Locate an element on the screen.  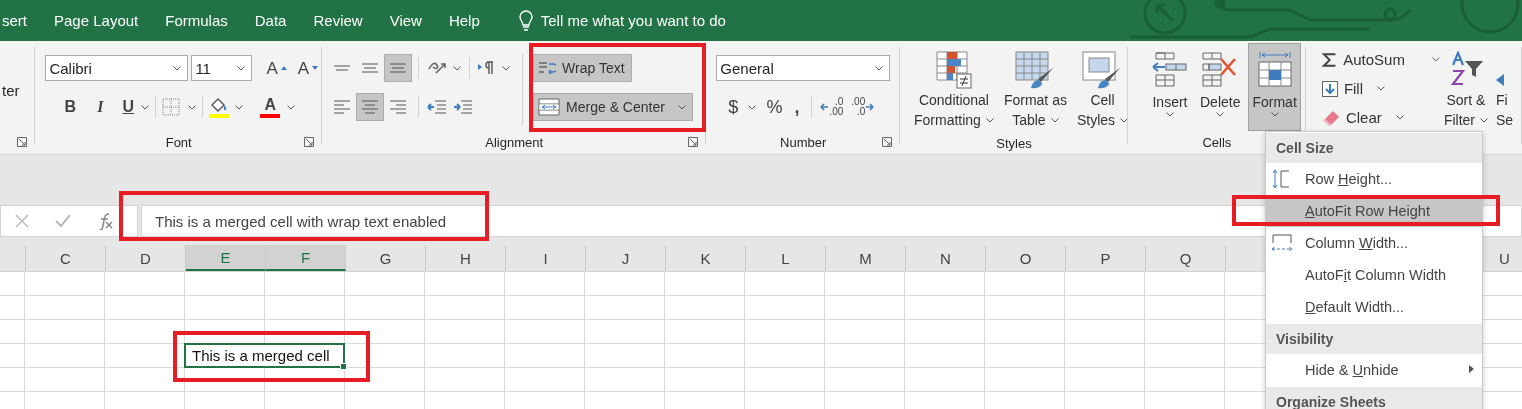
bold-button: B is located at coordinates (70, 107).